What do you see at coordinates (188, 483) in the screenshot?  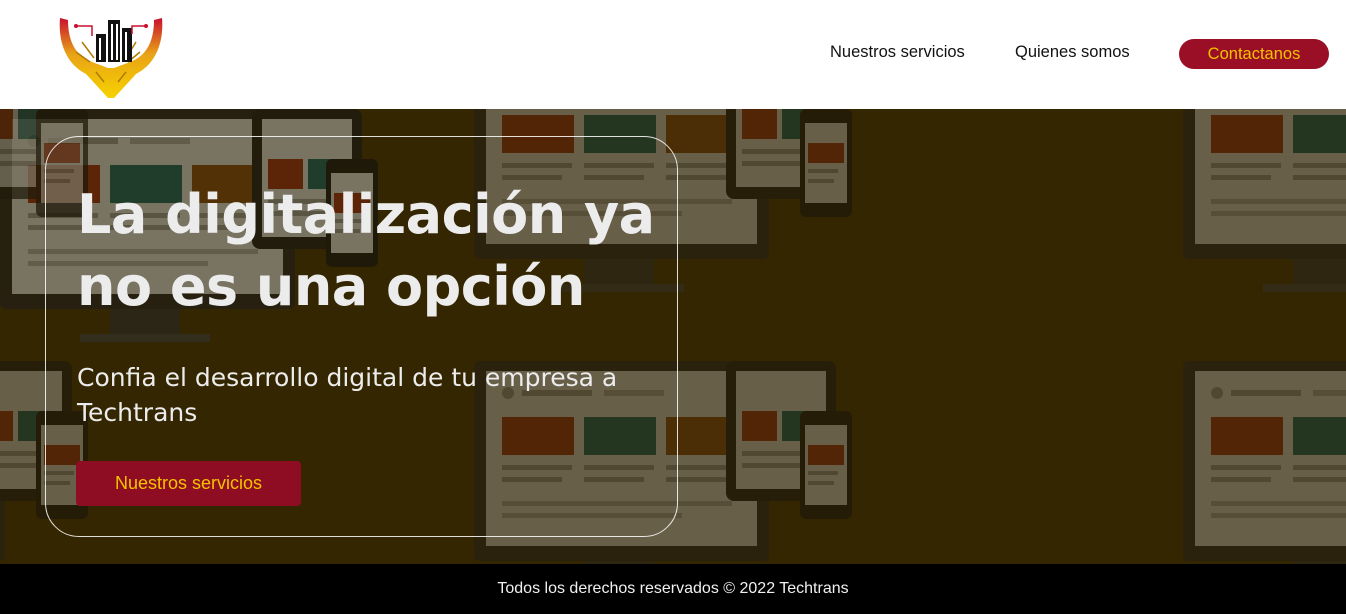 I see `services-button: Nuestros servicios` at bounding box center [188, 483].